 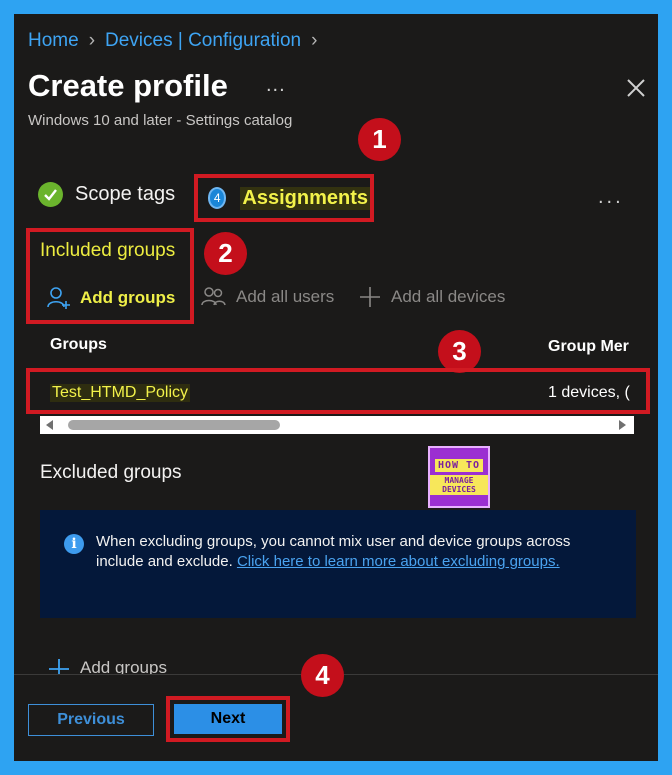 What do you see at coordinates (50, 194) in the screenshot?
I see `check-icon` at bounding box center [50, 194].